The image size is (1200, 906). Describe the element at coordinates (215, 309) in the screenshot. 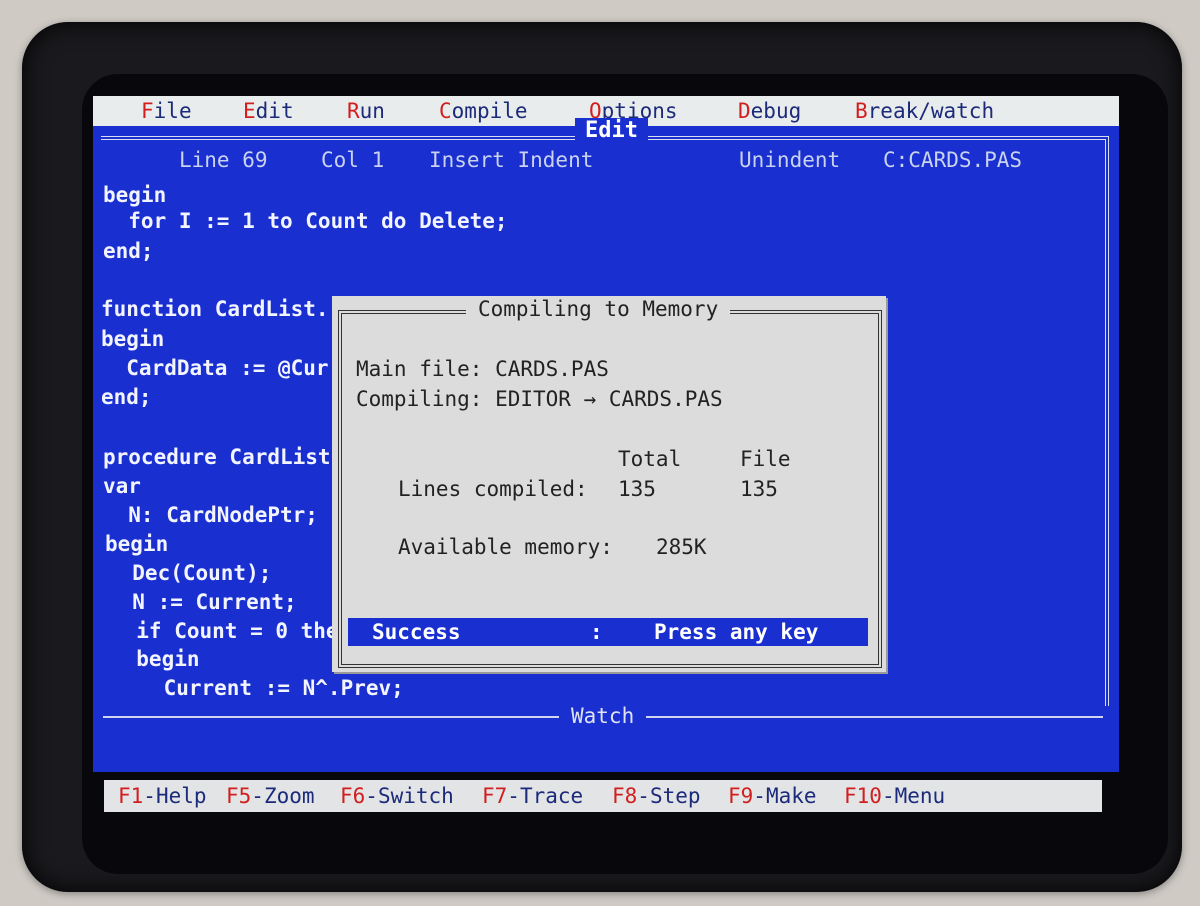

I see `code-line: function CardList.` at that location.